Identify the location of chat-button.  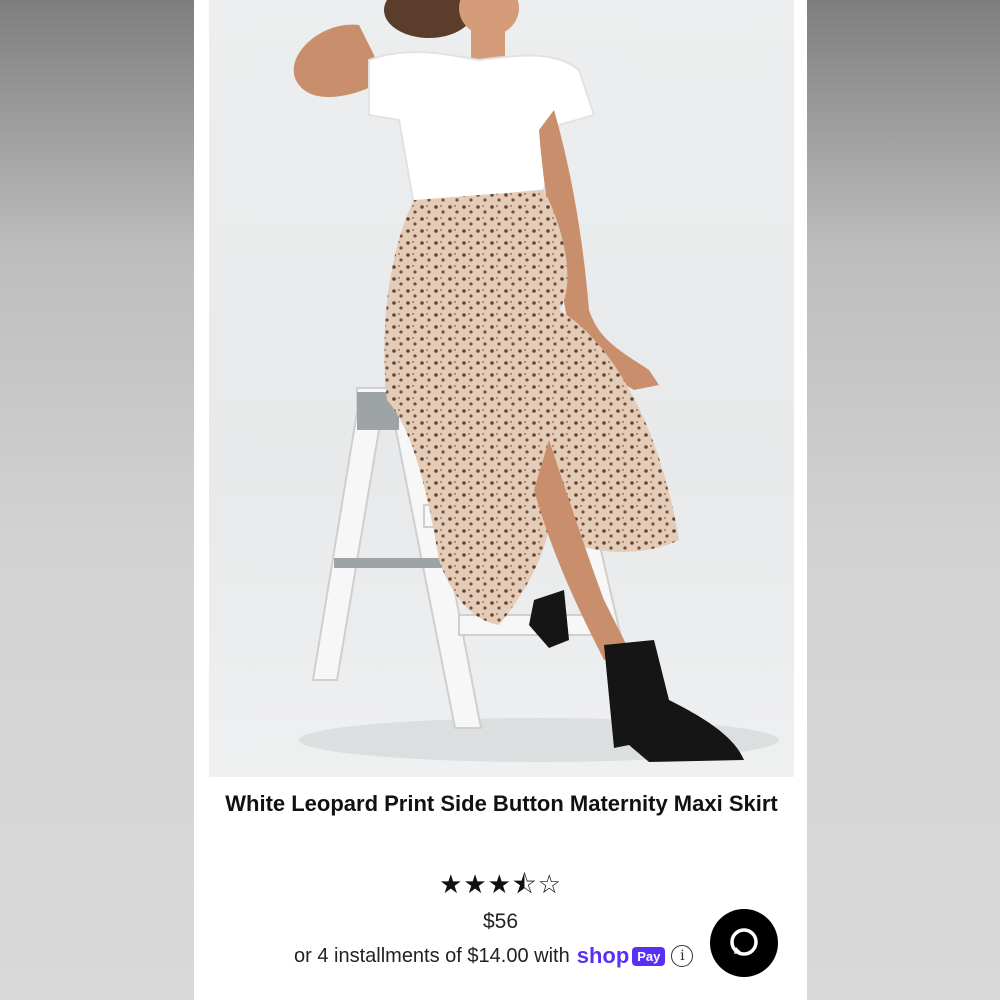
(744, 943).